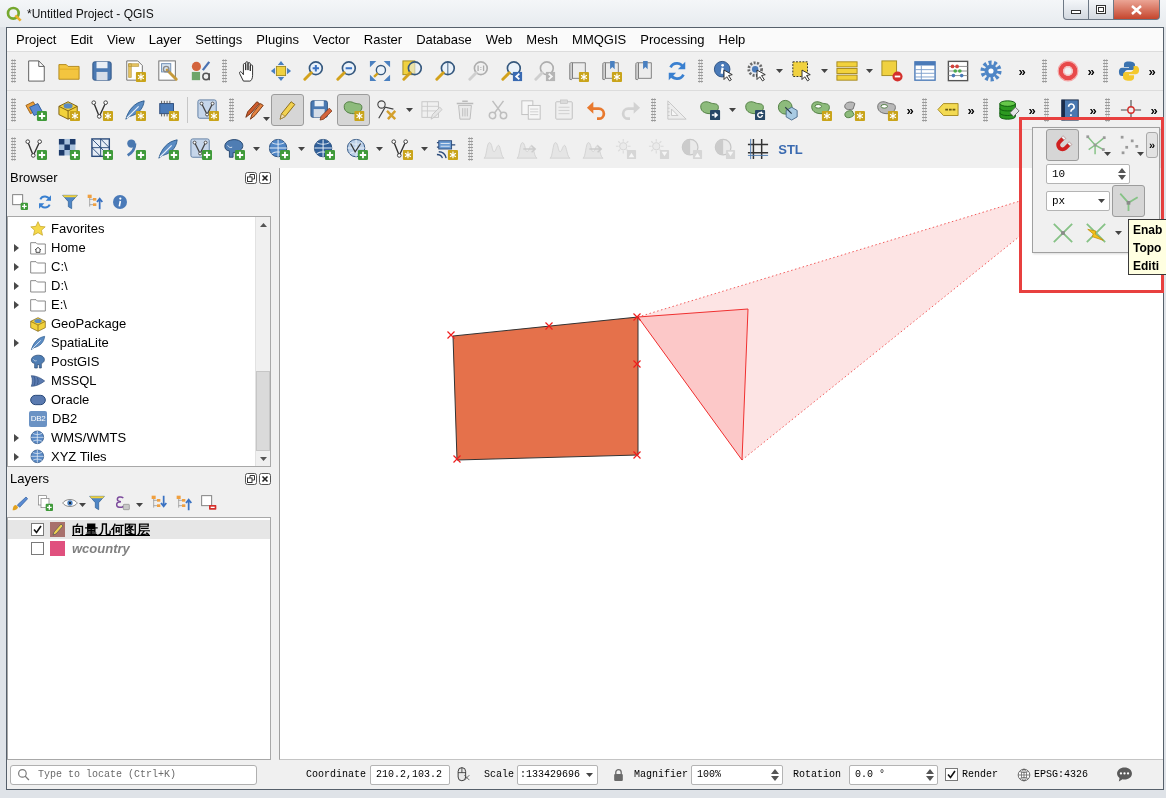  Describe the element at coordinates (139, 529) in the screenshot. I see `layer-row: 向量几何图层` at that location.